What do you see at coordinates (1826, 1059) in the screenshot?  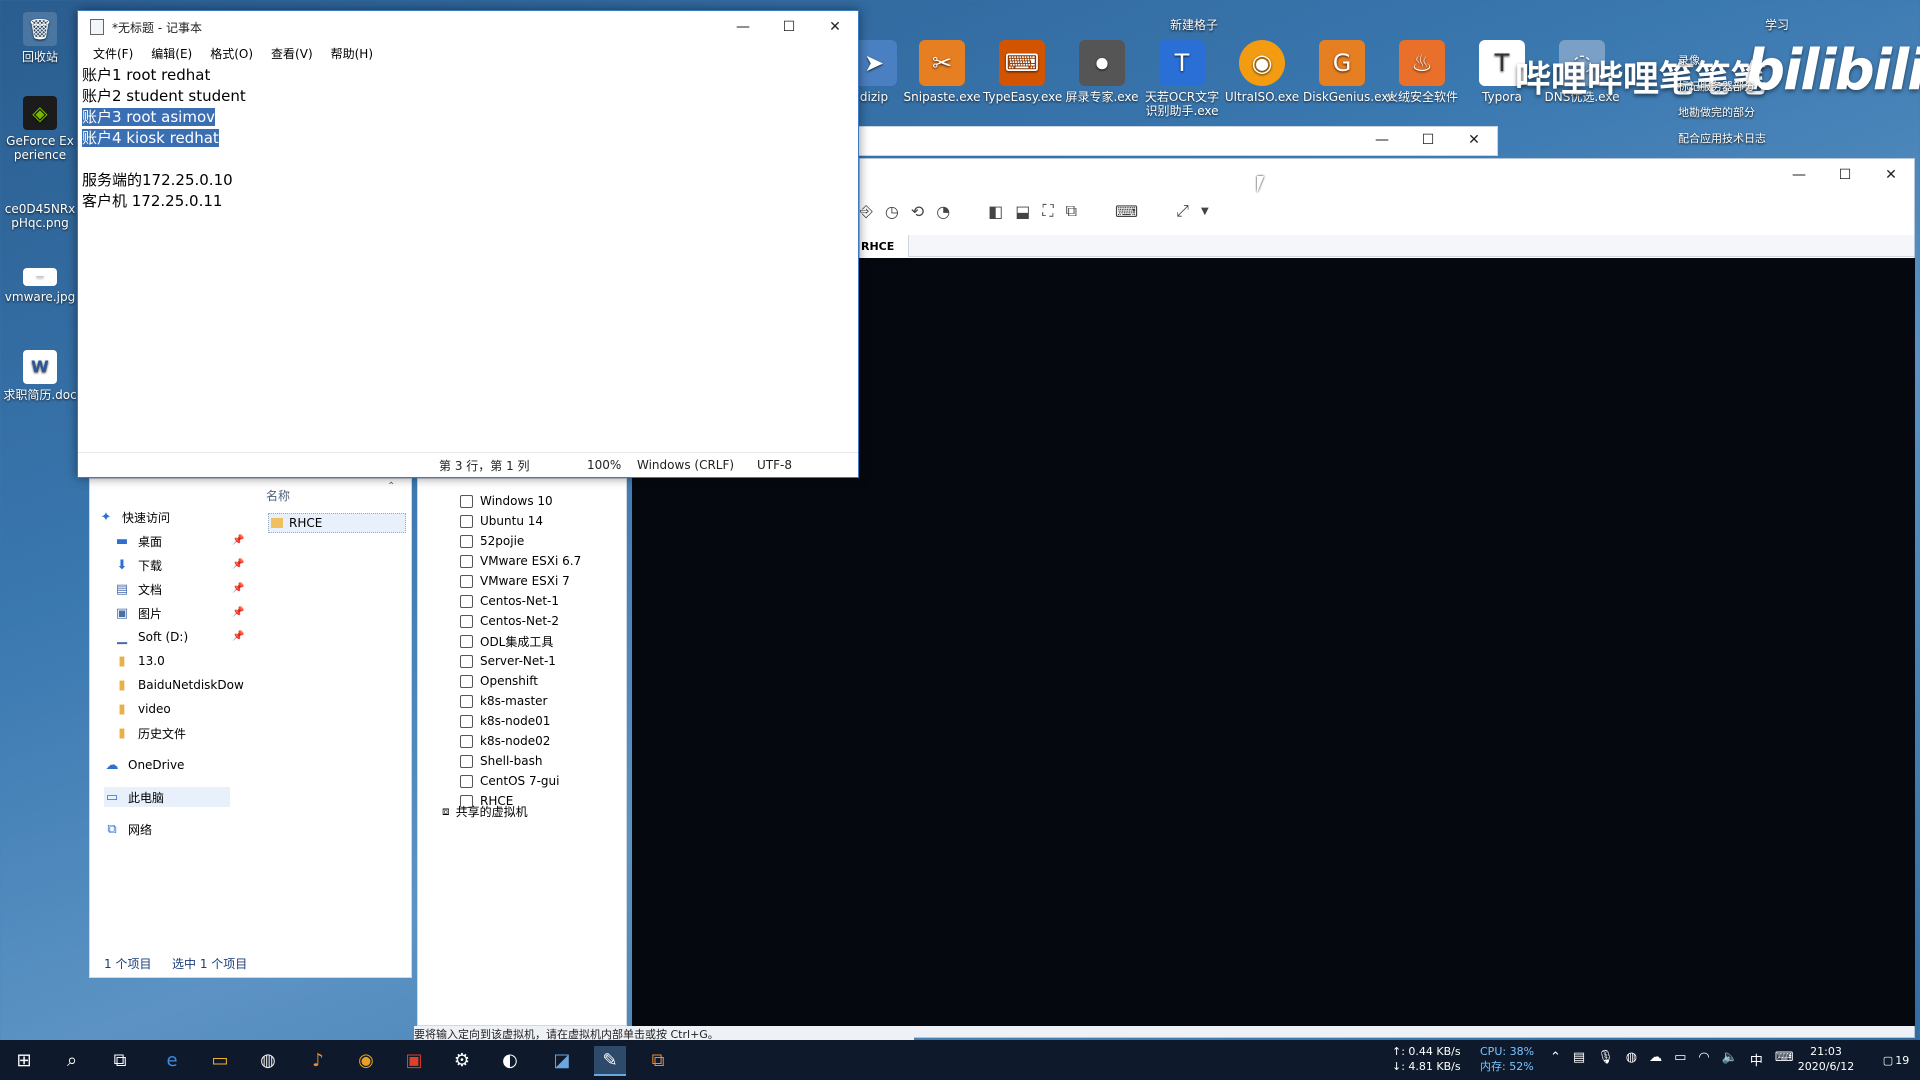 I see `clock: 21:03 2020/6/12` at bounding box center [1826, 1059].